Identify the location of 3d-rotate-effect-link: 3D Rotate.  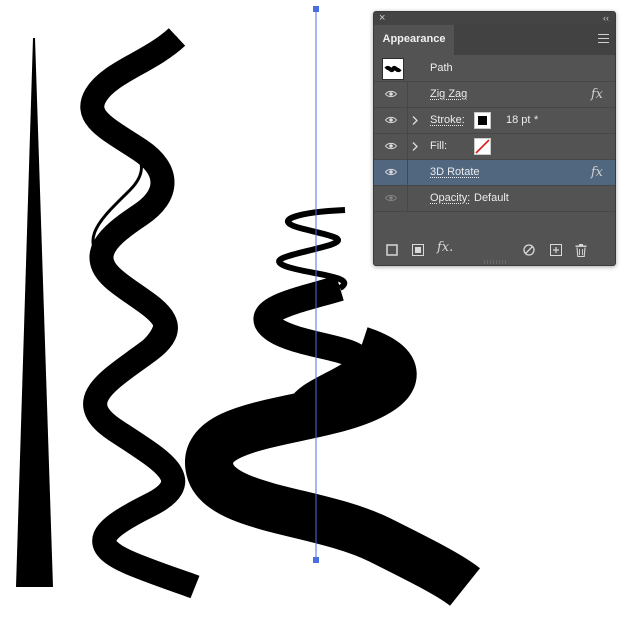
(455, 172).